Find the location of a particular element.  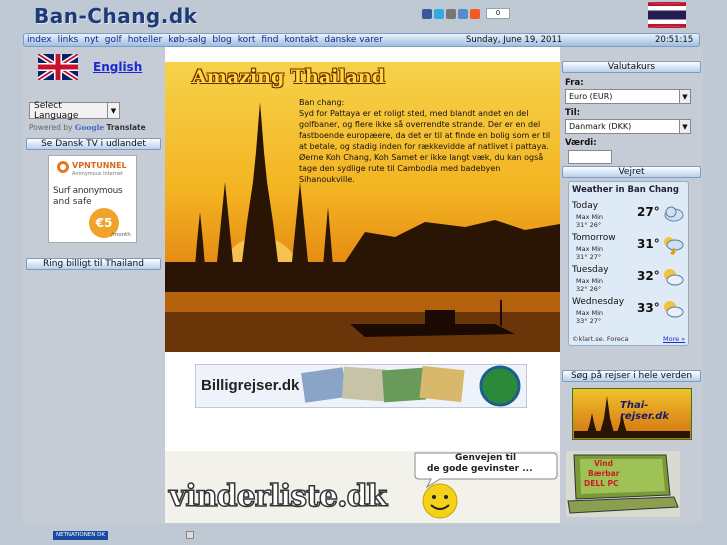

billigrejser-label: Billigrejser.dk is located at coordinates (250, 385).